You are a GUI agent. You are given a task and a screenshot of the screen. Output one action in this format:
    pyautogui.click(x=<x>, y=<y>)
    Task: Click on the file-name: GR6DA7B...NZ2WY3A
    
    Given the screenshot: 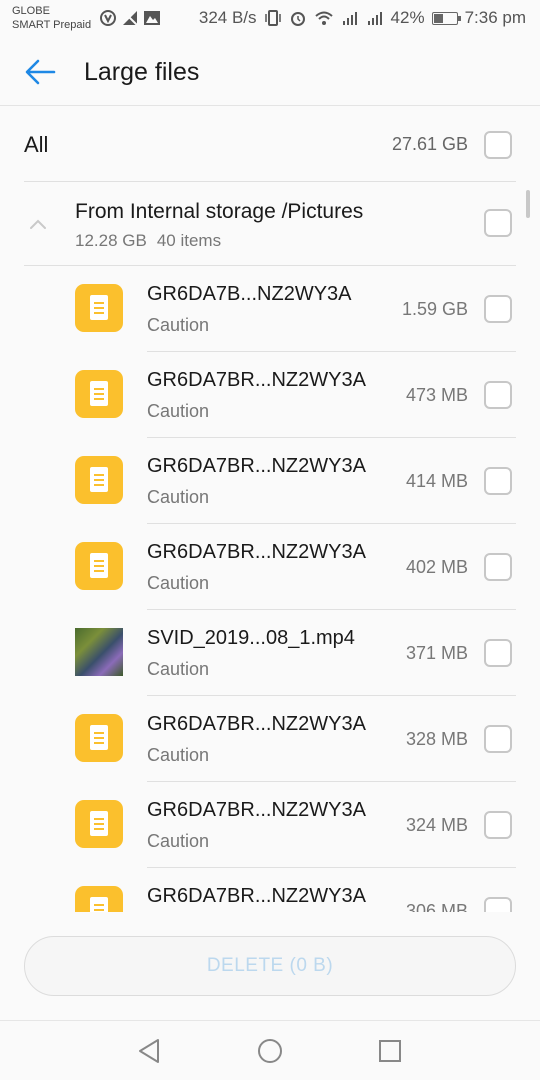 What is the action you would take?
    pyautogui.click(x=249, y=294)
    